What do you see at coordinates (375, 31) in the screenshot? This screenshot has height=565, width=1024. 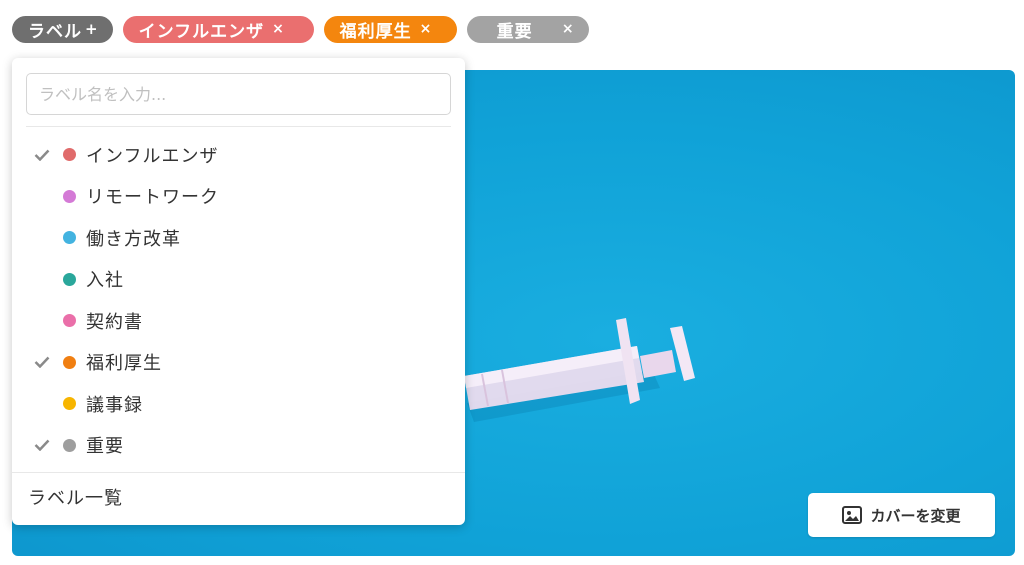 I see `label-chip-text: 福利厚生` at bounding box center [375, 31].